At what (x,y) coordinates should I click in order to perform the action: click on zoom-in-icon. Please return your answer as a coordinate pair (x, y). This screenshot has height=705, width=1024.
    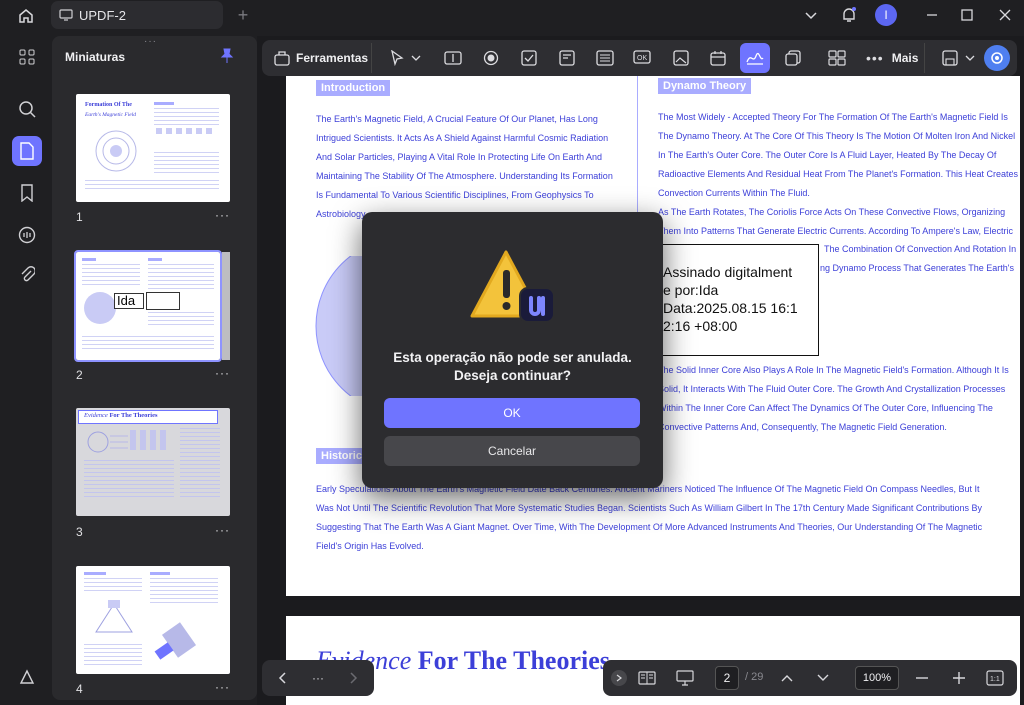
    Looking at the image, I should click on (959, 678).